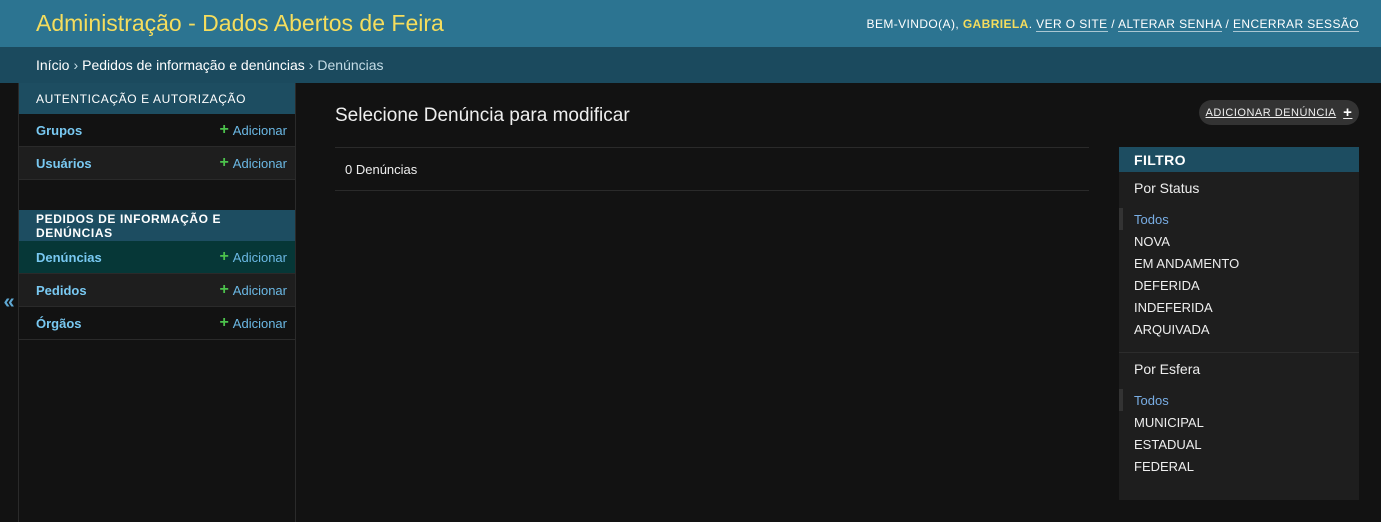  What do you see at coordinates (193, 65) in the screenshot?
I see `breadcrumb-app: Pedidos de informação e denúncias` at bounding box center [193, 65].